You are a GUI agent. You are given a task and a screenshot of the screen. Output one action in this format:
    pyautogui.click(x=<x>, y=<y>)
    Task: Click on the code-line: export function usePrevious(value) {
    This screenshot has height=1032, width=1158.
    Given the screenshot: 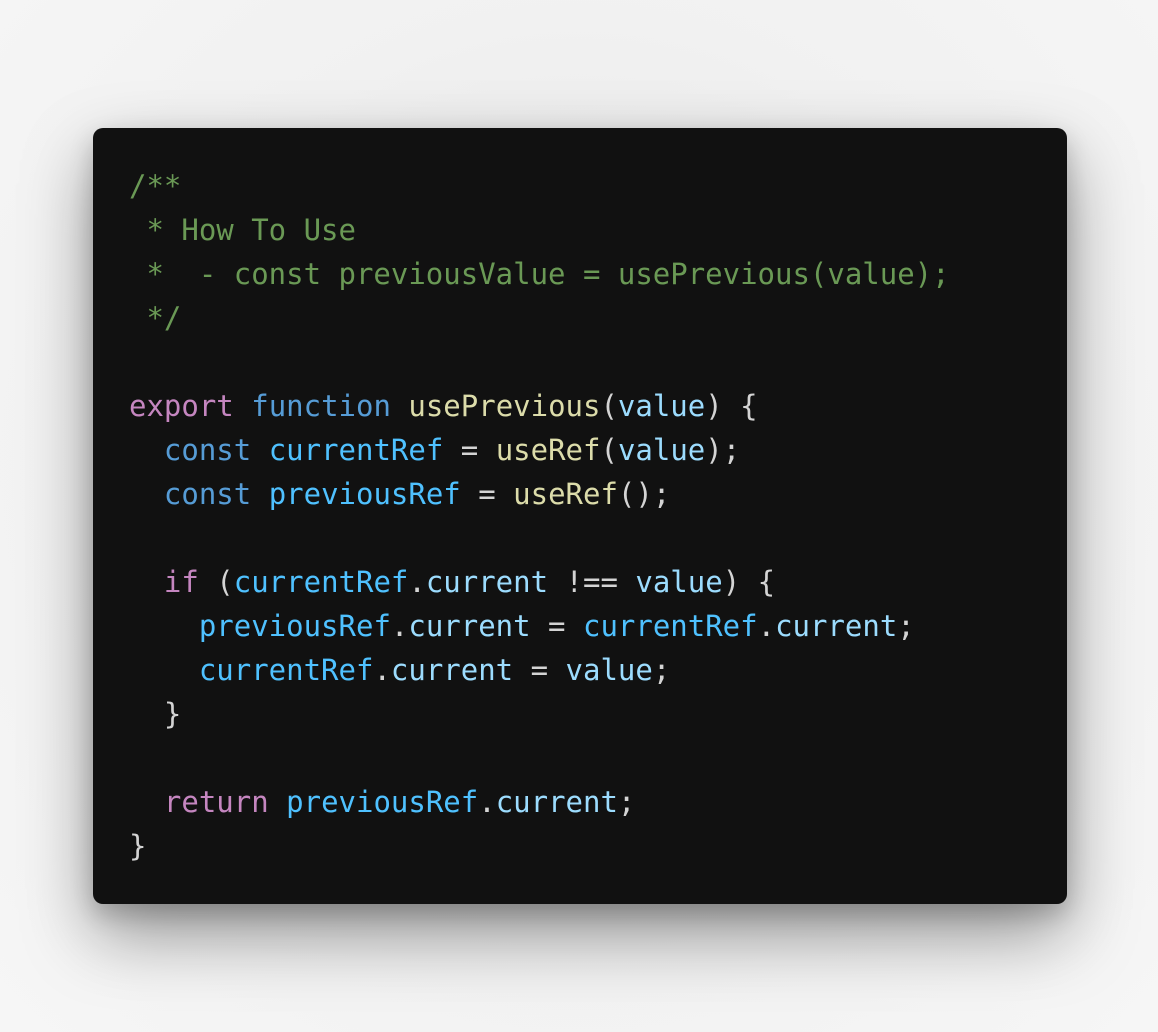 What is the action you would take?
    pyautogui.click(x=539, y=406)
    